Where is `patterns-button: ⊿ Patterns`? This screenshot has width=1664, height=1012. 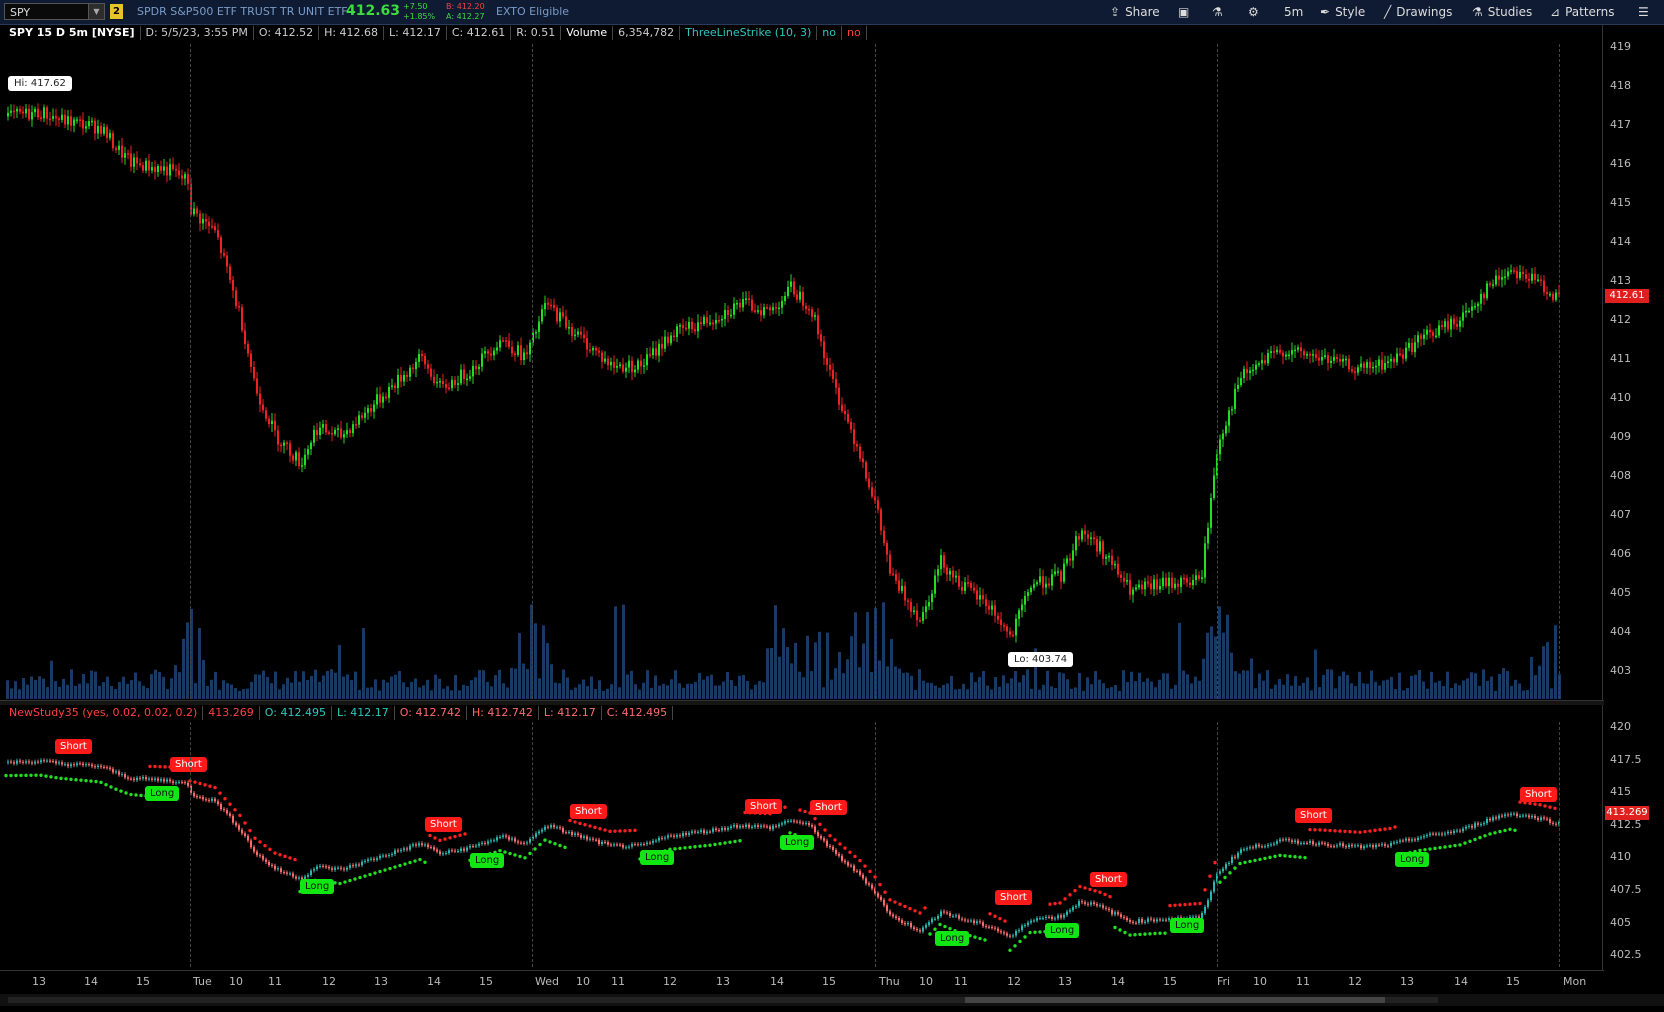
patterns-button: ⊿ Patterns is located at coordinates (1582, 12).